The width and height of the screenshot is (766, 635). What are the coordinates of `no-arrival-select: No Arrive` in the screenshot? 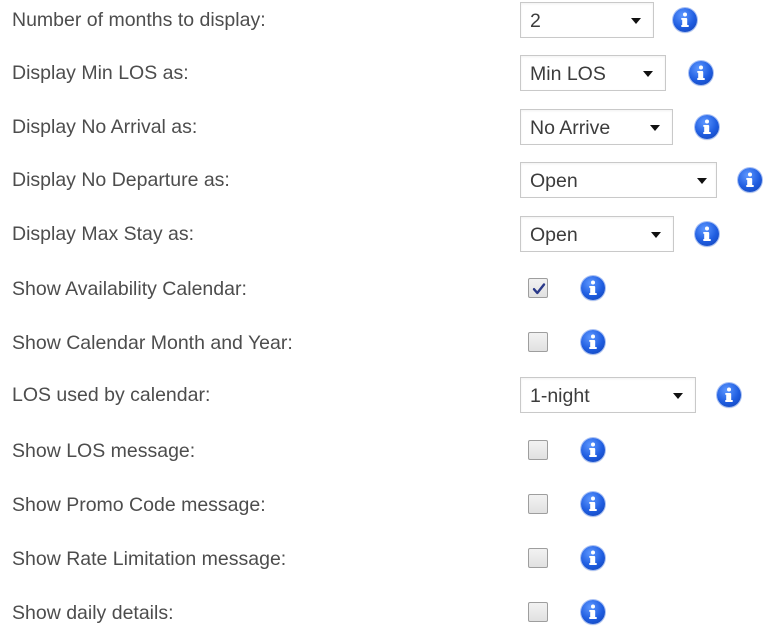 It's located at (596, 127).